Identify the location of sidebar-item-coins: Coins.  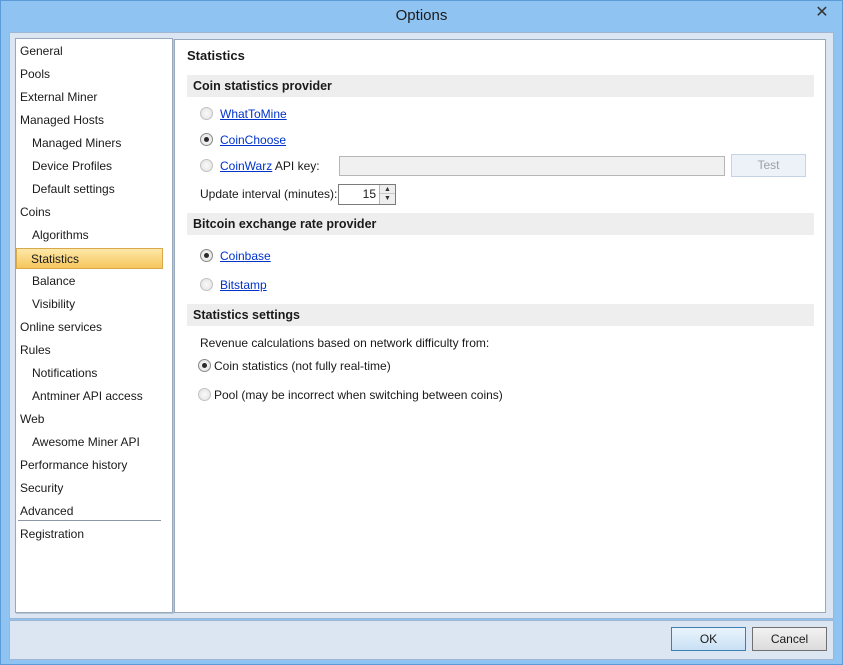
(92, 212).